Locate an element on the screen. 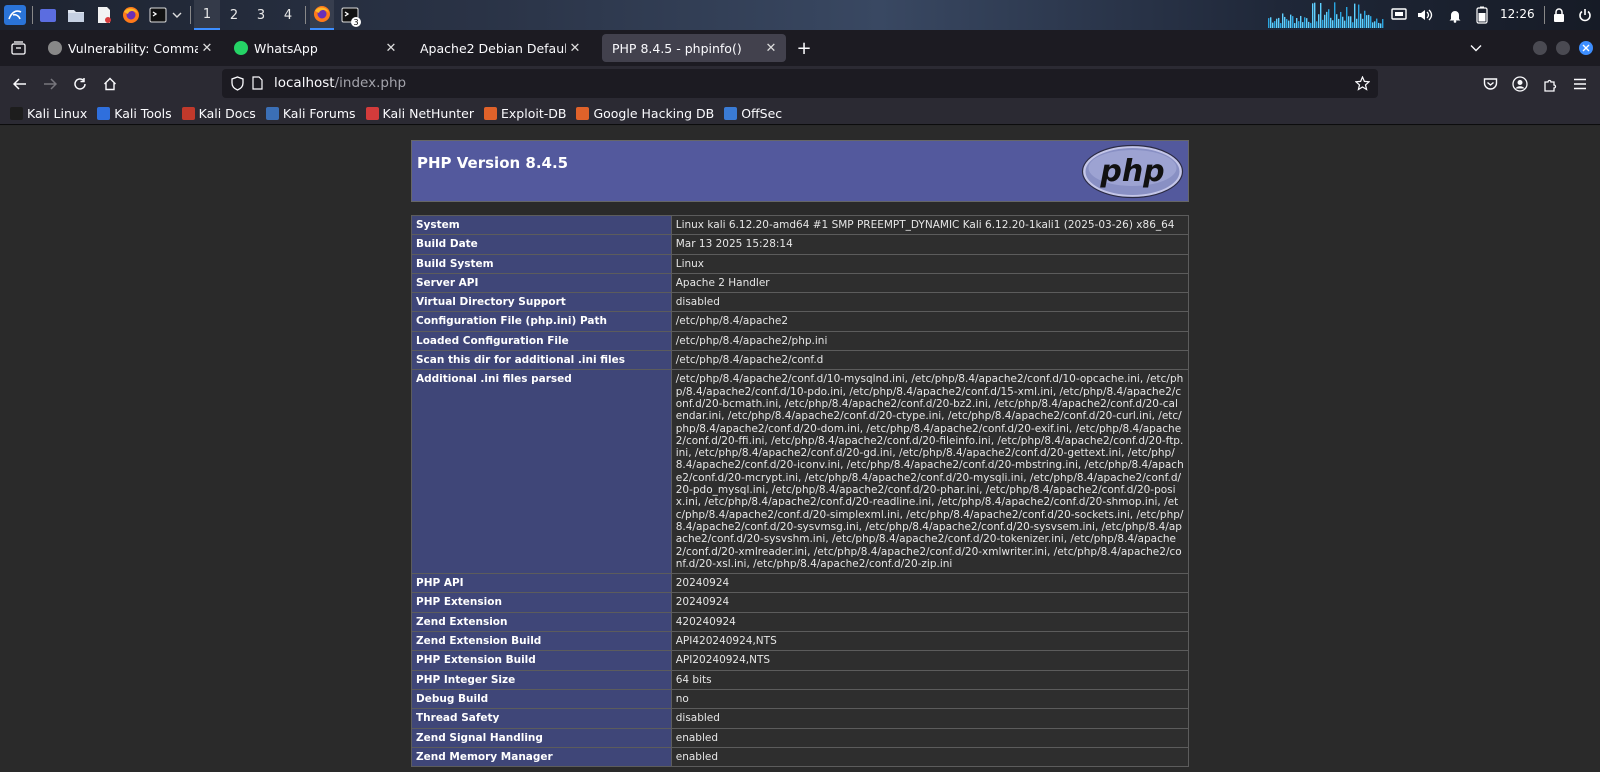  phpinfo-row: PHP Extension 20240924 is located at coordinates (800, 602).